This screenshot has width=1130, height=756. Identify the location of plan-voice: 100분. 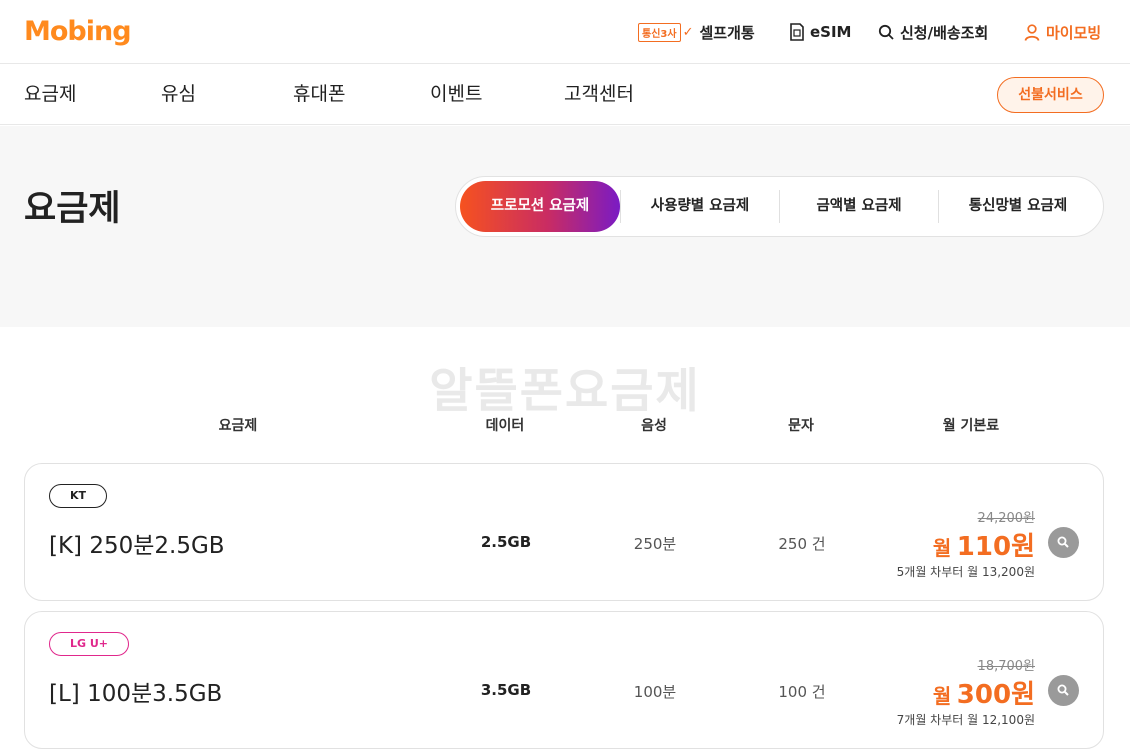
(655, 692).